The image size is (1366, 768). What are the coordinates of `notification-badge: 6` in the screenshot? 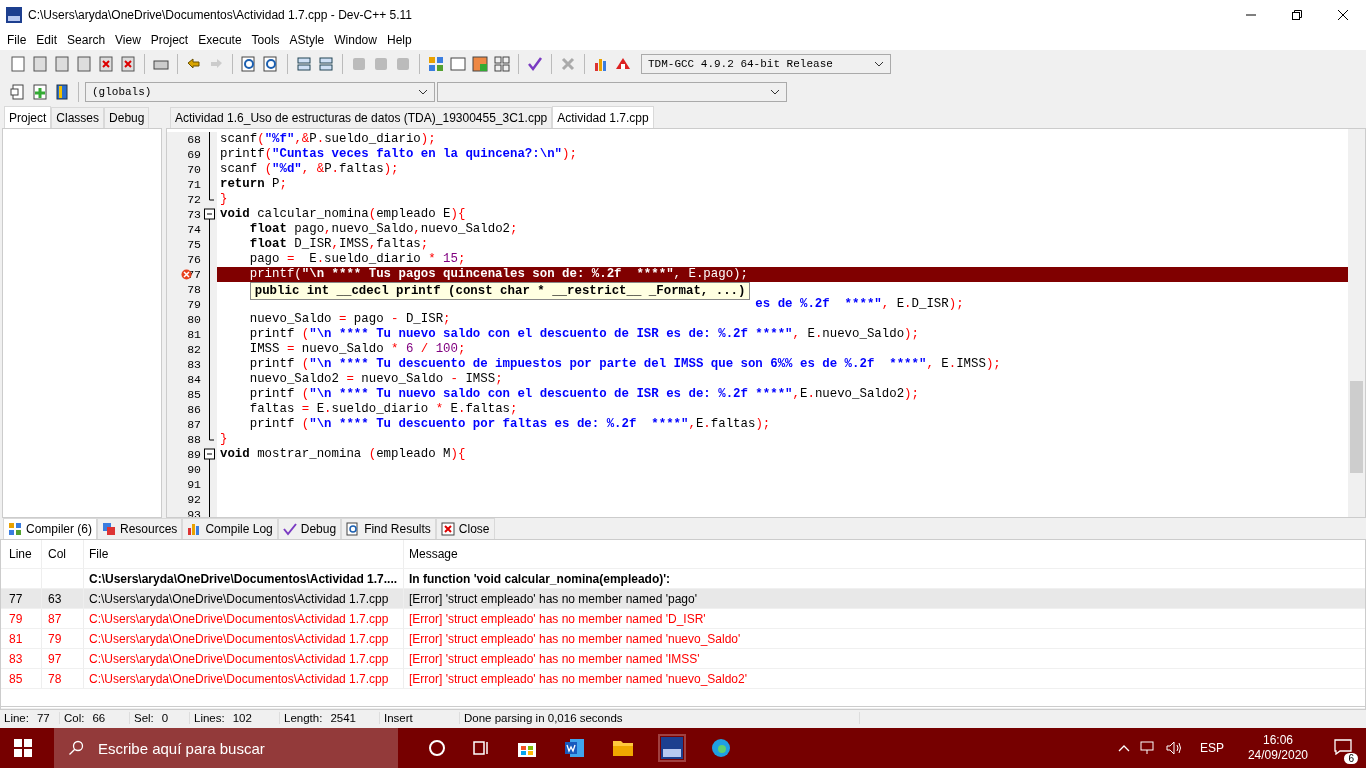 It's located at (1351, 758).